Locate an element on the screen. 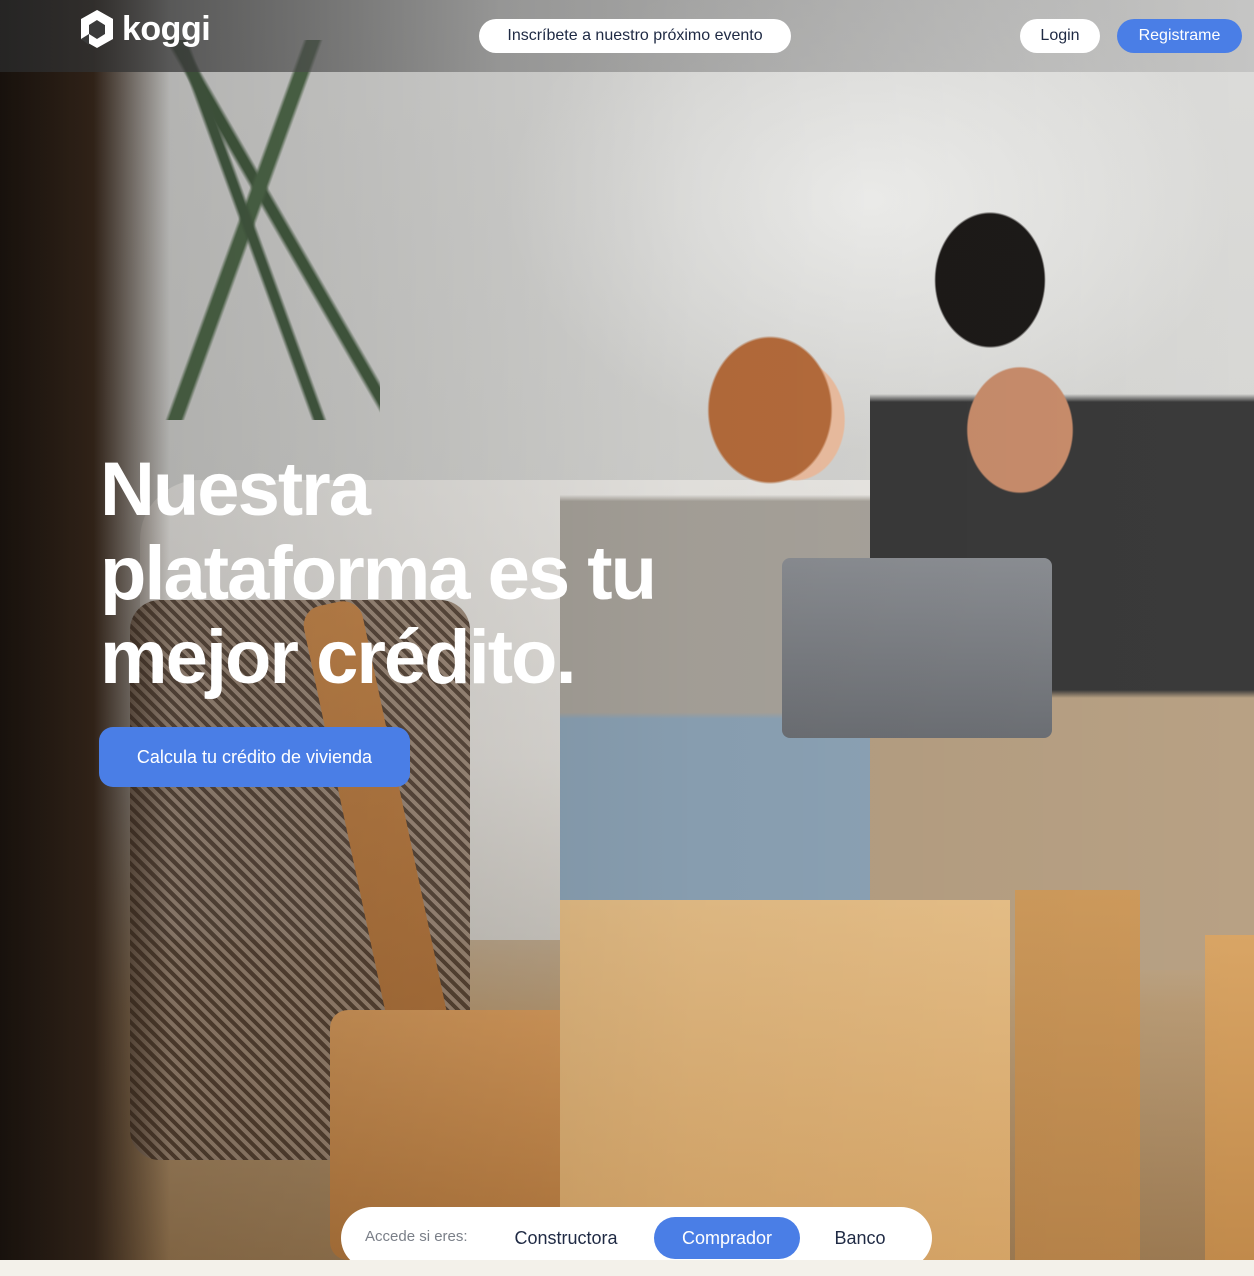 This screenshot has height=1276, width=1254. role-option-comprador: Comprador is located at coordinates (727, 1238).